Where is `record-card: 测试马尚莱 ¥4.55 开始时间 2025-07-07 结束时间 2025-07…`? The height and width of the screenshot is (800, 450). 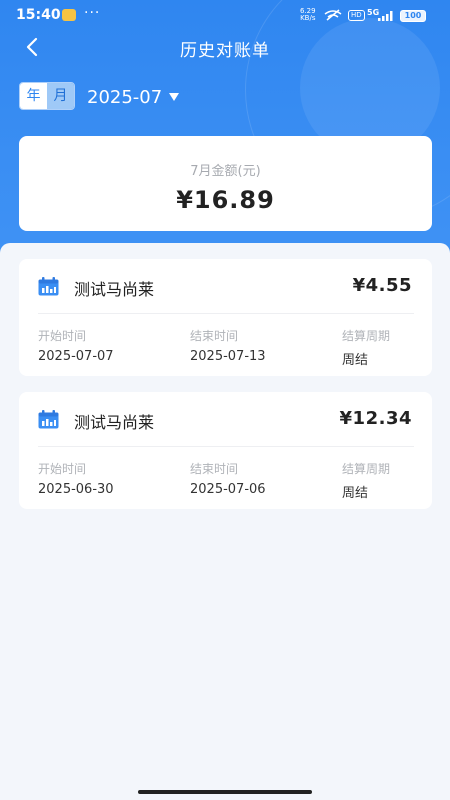 record-card: 测试马尚莱 ¥4.55 开始时间 2025-07-07 结束时间 2025-07… is located at coordinates (225, 317).